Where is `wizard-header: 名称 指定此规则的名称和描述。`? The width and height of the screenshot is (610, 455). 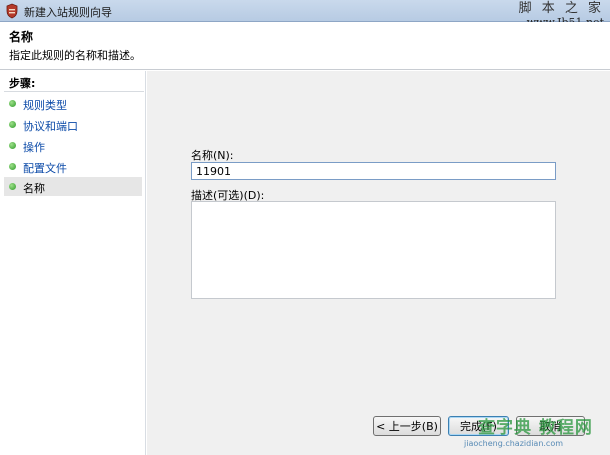 wizard-header: 名称 指定此规则的名称和描述。 is located at coordinates (305, 46).